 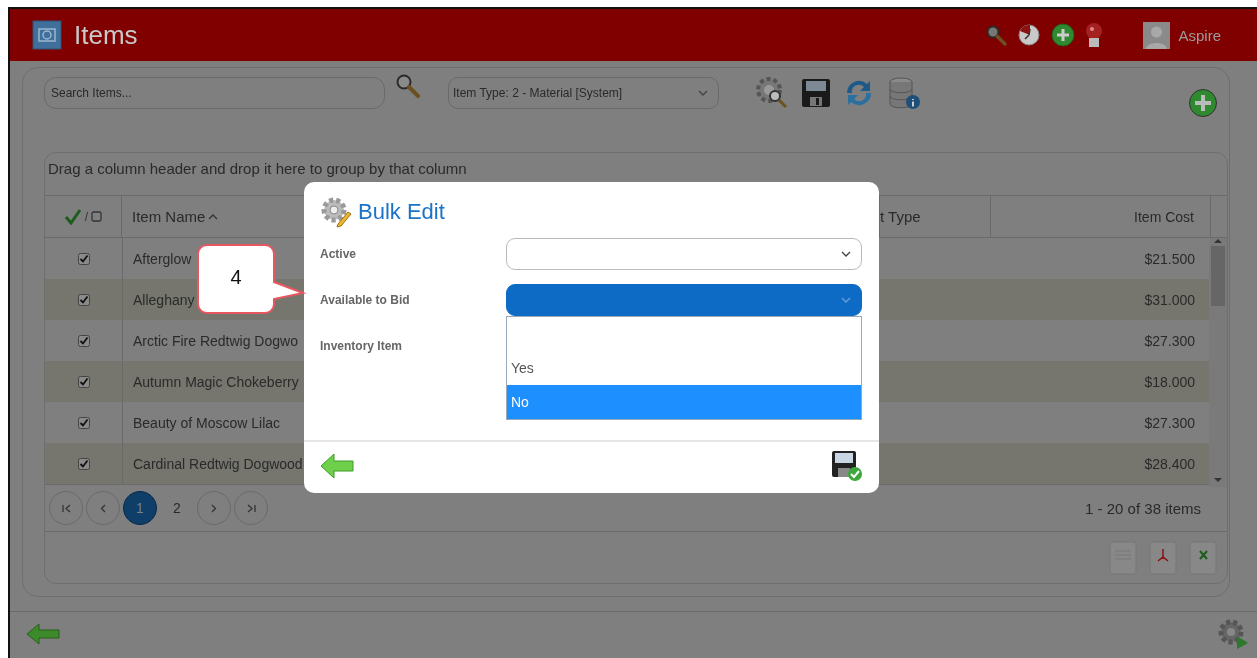 What do you see at coordinates (236, 277) in the screenshot?
I see `step-number: 4` at bounding box center [236, 277].